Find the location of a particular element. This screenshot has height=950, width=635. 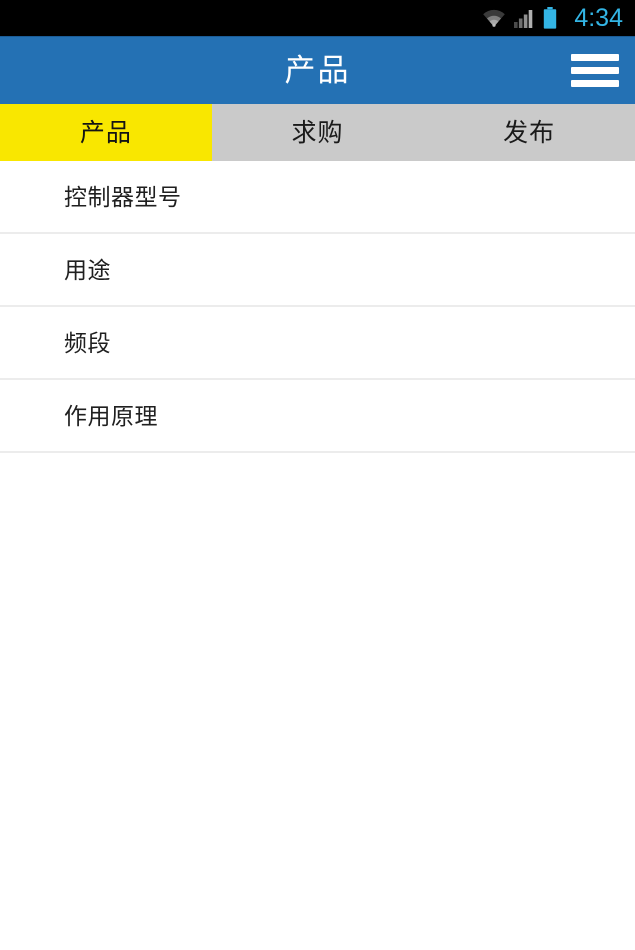

app-header: 产品 is located at coordinates (317, 70).